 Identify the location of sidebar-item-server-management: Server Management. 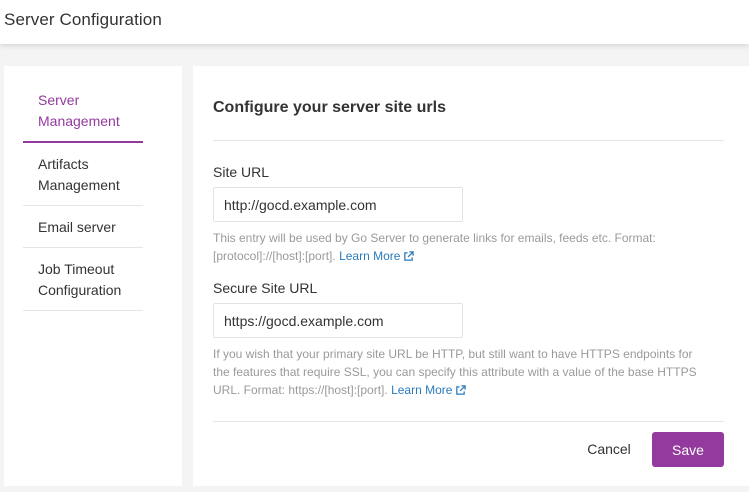
(83, 116).